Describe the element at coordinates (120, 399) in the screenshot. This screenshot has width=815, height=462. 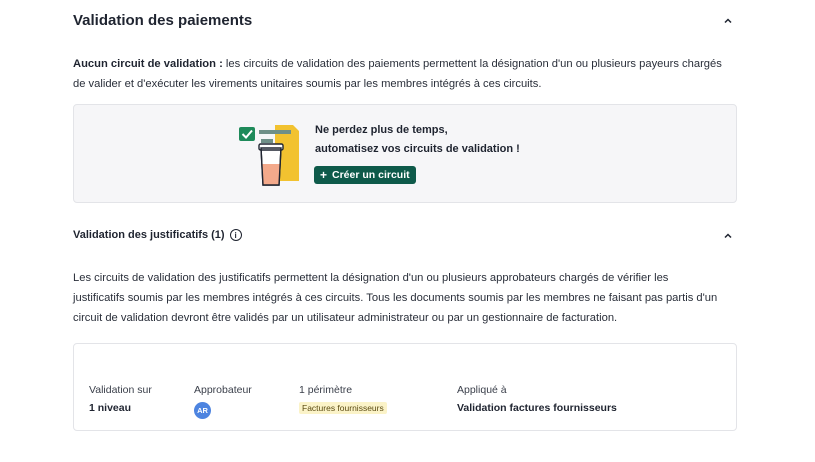
I see `level-column: Validation sur 1 niveau` at that location.